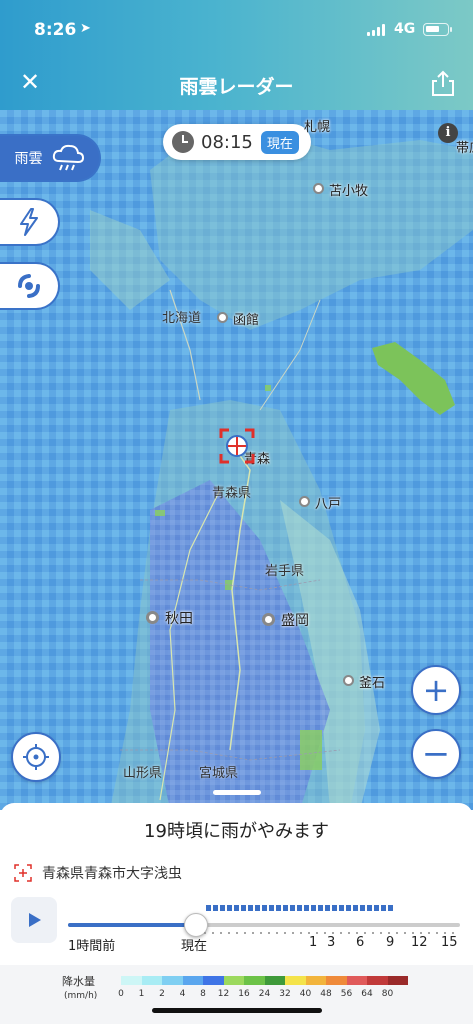  I want to click on legend-level-label: 56, so click(346, 994).